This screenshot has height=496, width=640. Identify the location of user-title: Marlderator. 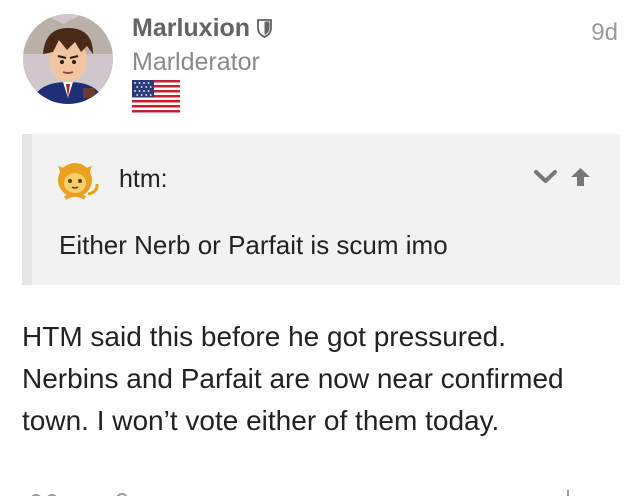
(196, 62).